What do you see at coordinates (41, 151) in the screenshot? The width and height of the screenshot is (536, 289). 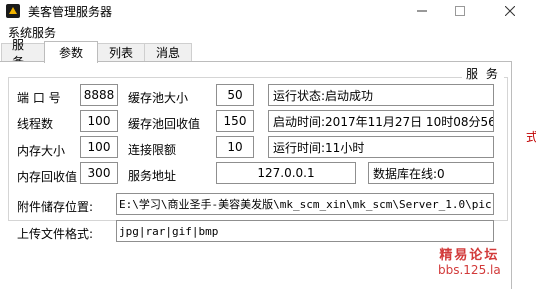 I see `memory-label: 内存大小` at bounding box center [41, 151].